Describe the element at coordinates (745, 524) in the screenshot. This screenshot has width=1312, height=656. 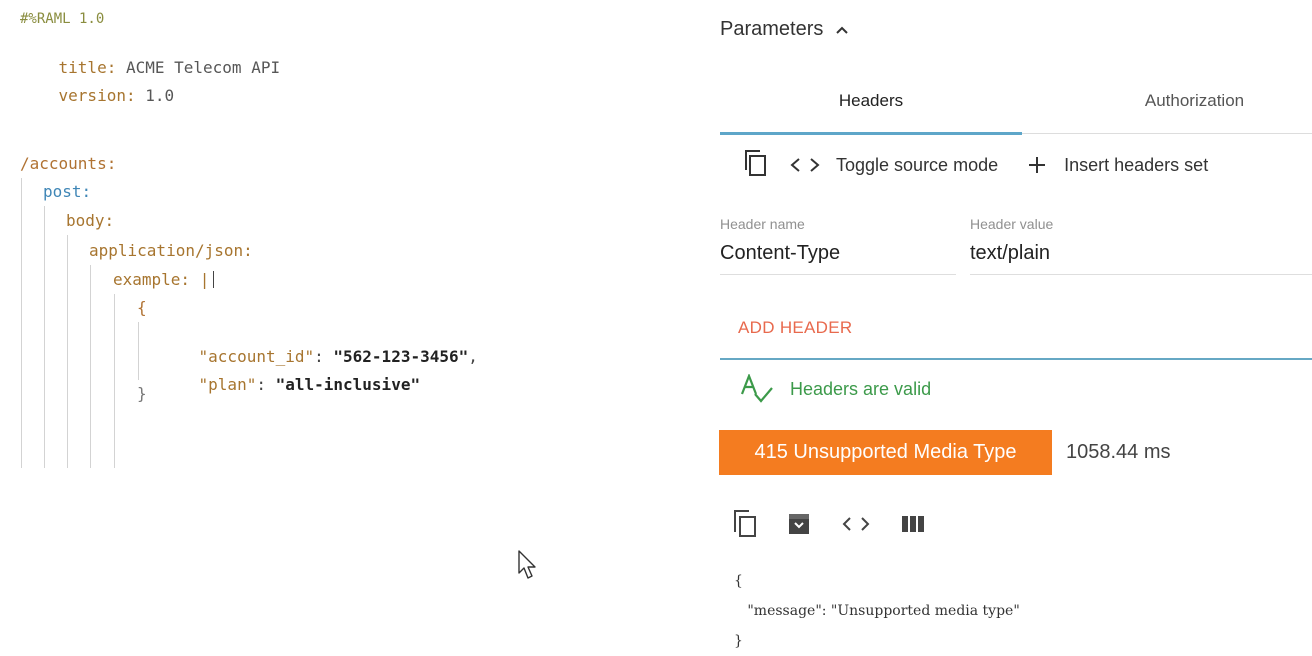
I see `copy-response-icon` at that location.